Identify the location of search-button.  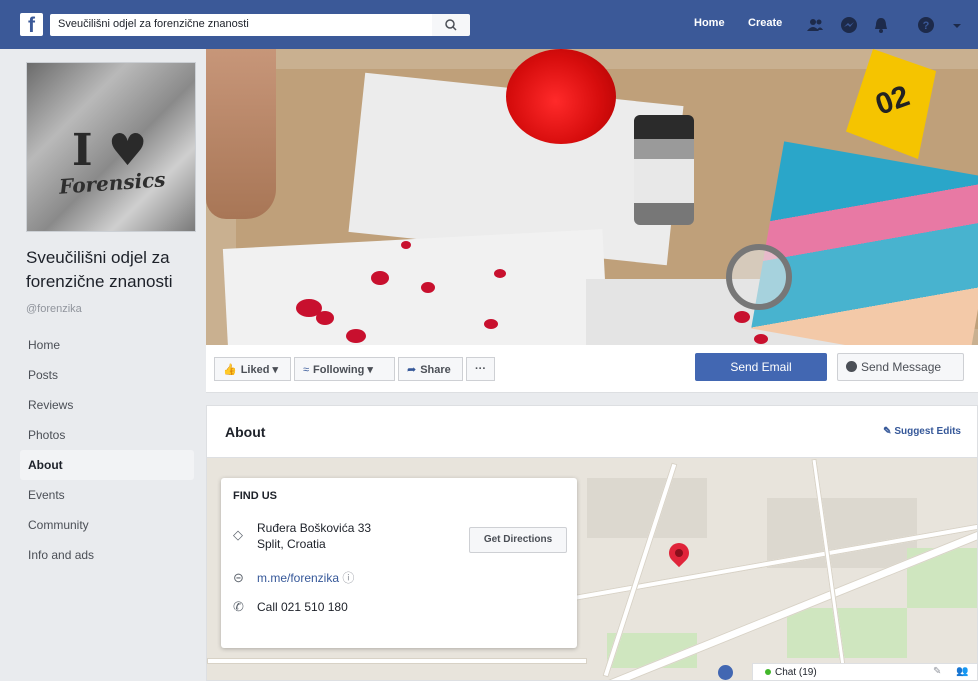
(451, 25).